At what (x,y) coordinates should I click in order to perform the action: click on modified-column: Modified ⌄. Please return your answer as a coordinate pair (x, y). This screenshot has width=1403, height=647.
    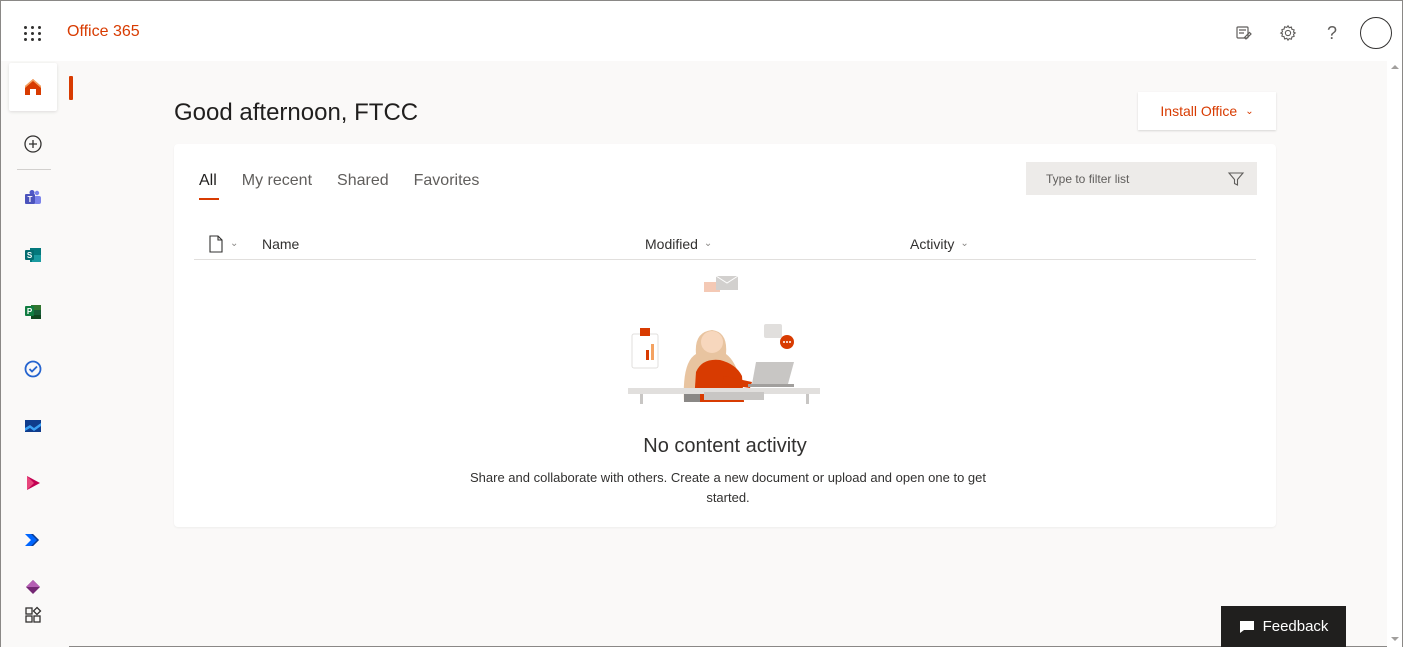
    Looking at the image, I should click on (678, 244).